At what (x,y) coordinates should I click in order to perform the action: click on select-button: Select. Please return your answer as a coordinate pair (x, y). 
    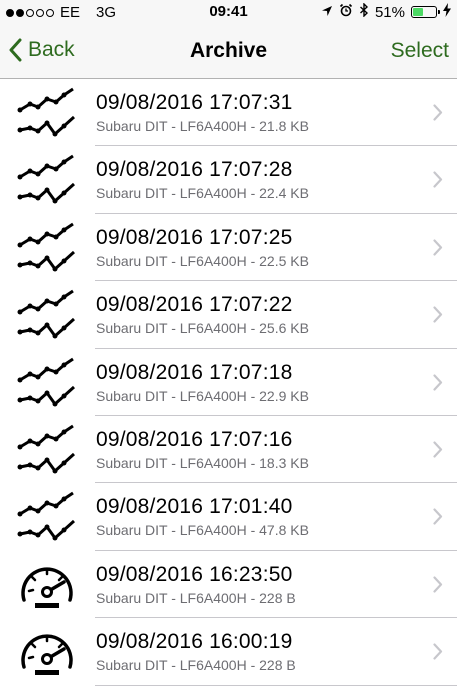
    Looking at the image, I should click on (420, 51).